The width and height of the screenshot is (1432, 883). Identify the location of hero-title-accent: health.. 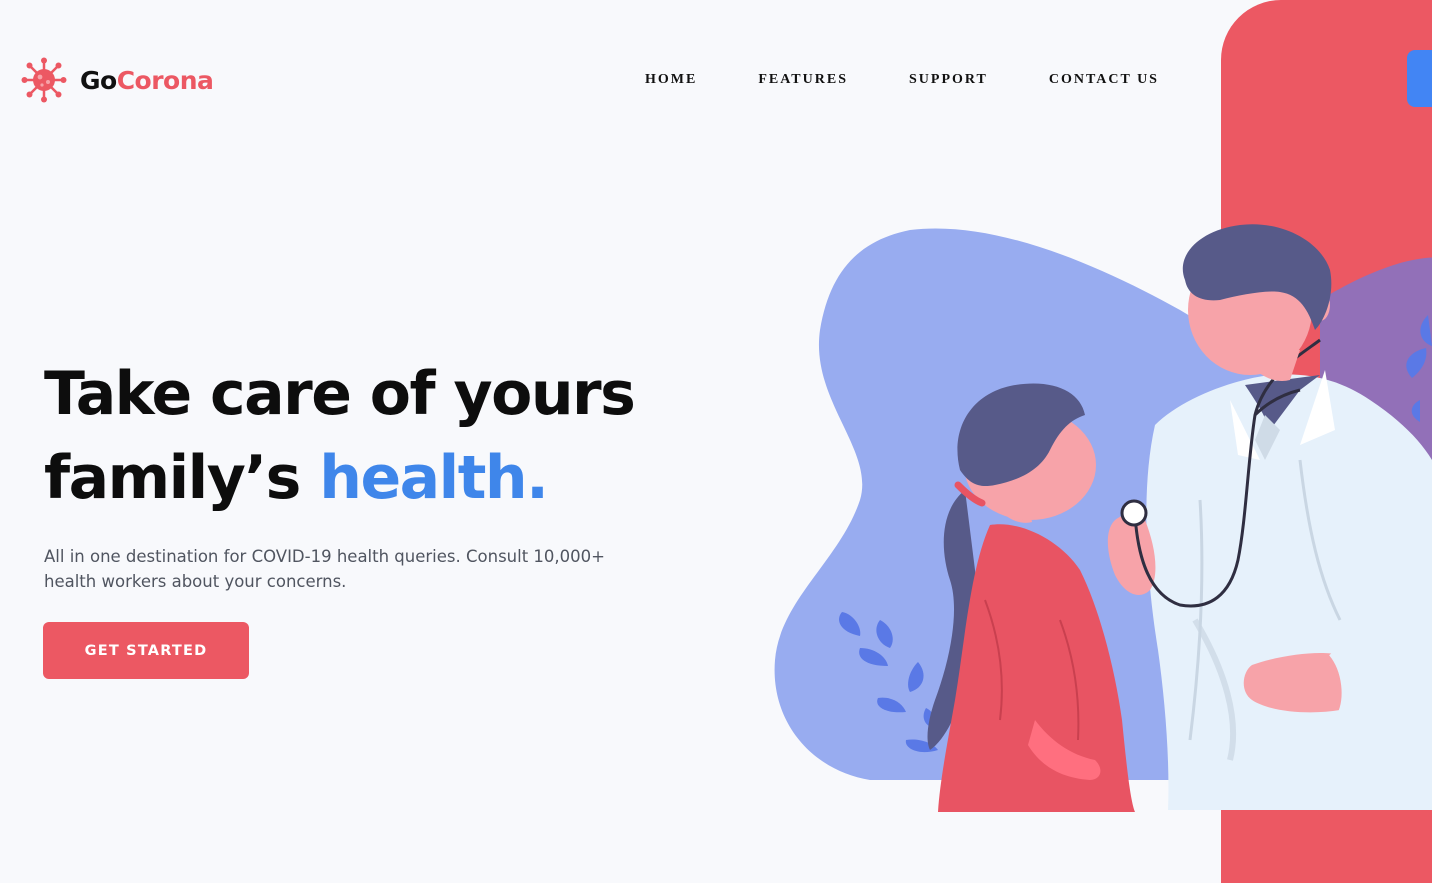
(434, 478).